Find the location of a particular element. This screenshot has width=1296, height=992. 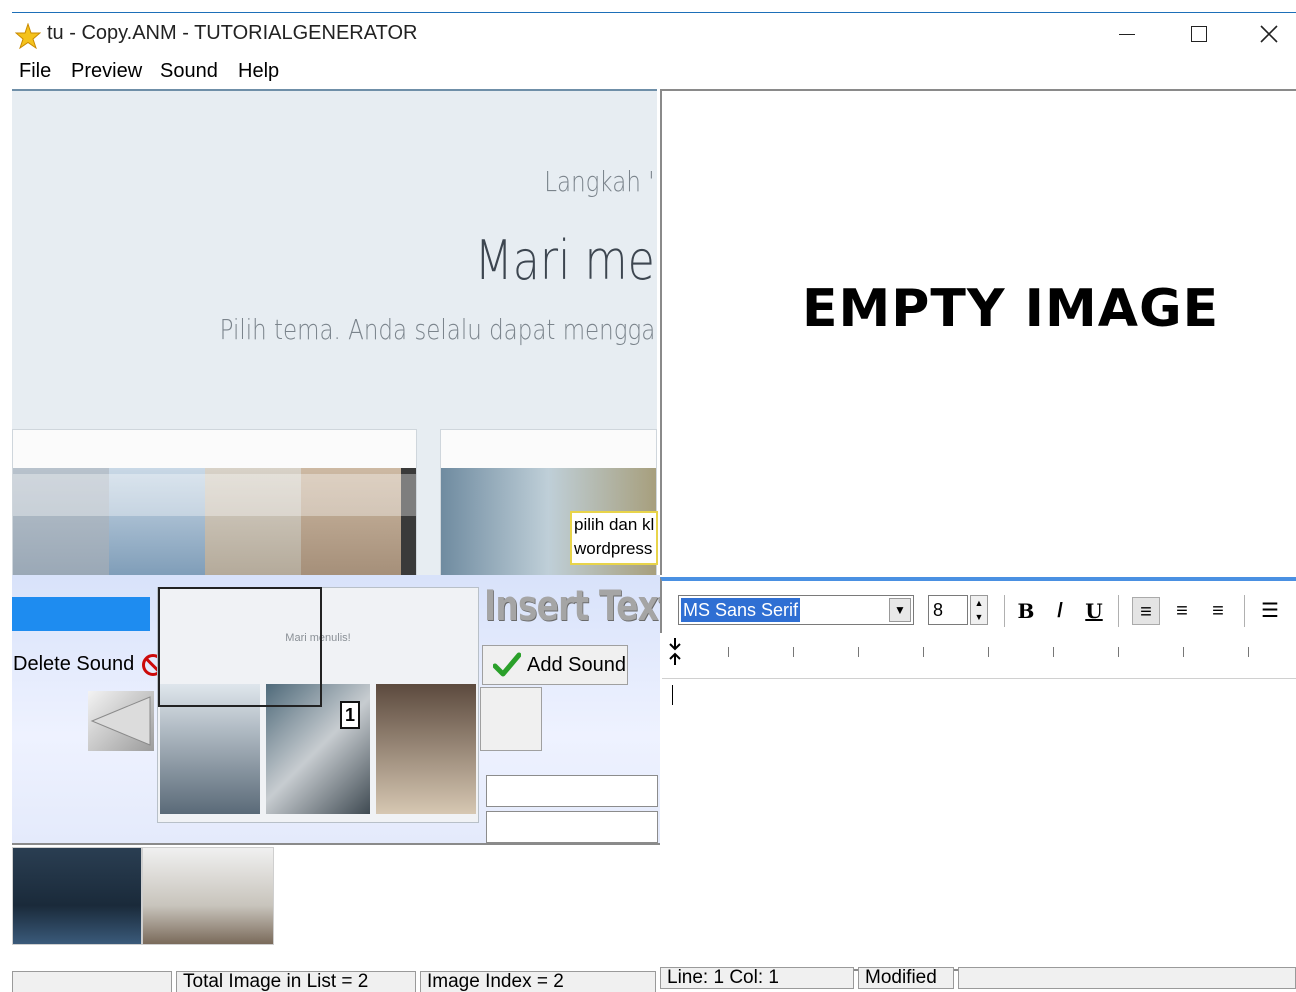

preview-heading: Mari me is located at coordinates (564, 260).